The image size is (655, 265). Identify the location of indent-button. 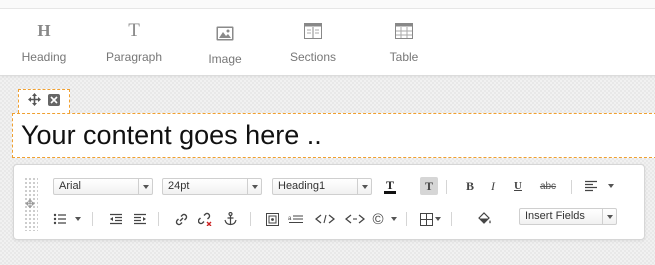
(140, 219).